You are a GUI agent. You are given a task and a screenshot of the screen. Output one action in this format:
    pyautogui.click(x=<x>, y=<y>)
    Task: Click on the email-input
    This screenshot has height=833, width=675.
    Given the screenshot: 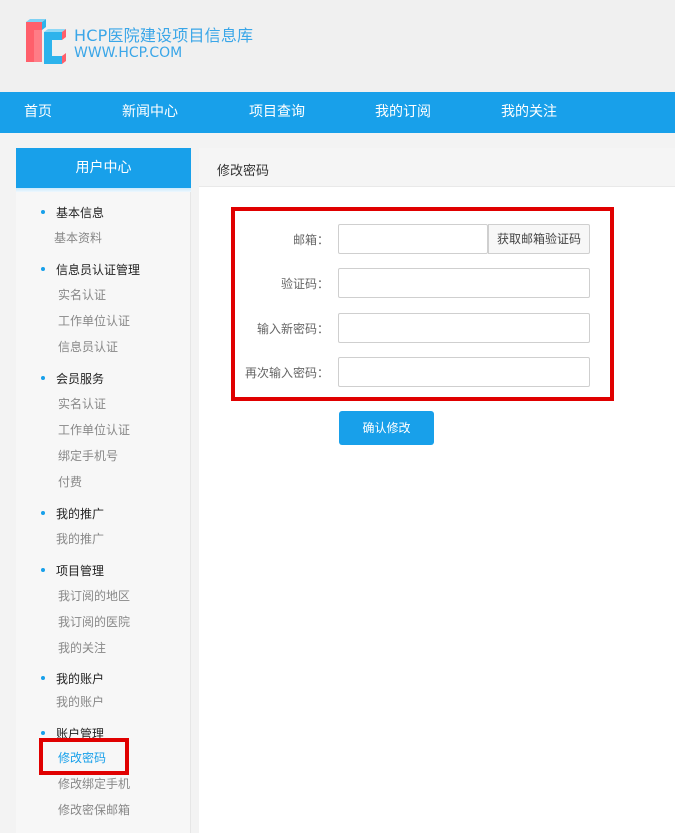 What is the action you would take?
    pyautogui.click(x=413, y=239)
    